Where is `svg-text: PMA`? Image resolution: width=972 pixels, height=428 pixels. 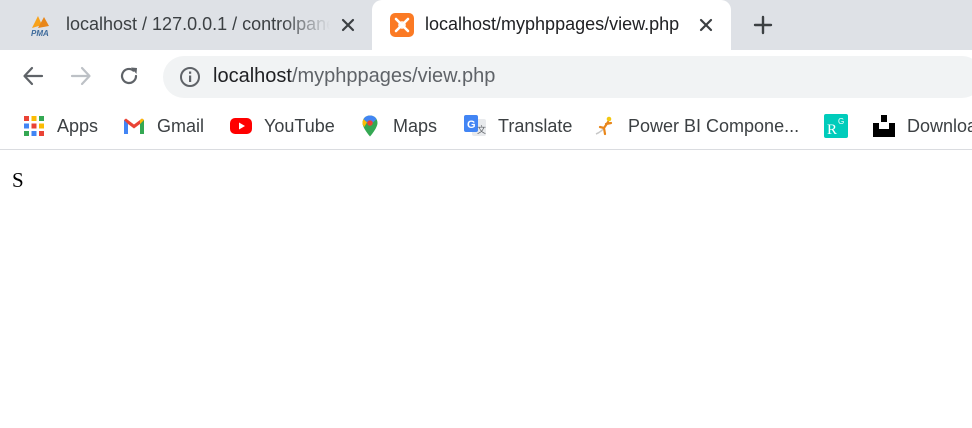 svg-text: PMA is located at coordinates (40, 33).